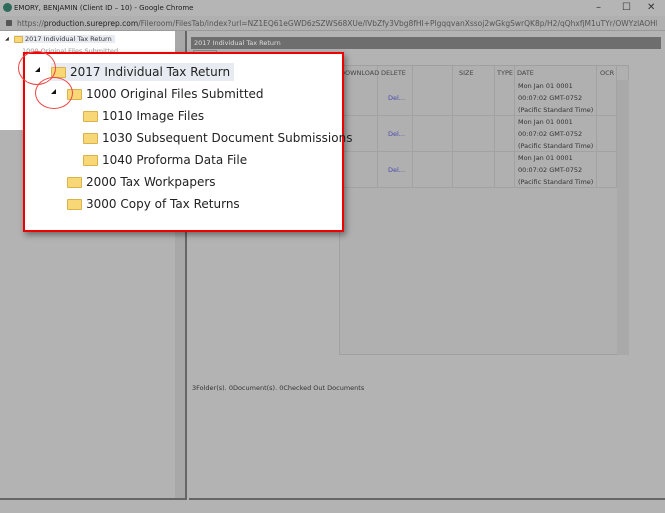 This screenshot has height=513, width=665. I want to click on table-scrollbar, so click(623, 217).